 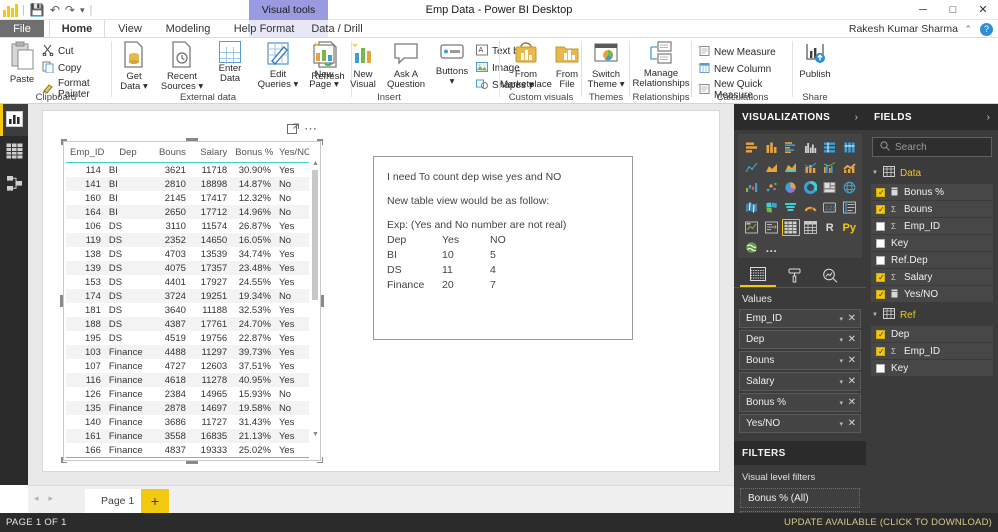 I want to click on new-visual-button: New Visual, so click(x=363, y=65).